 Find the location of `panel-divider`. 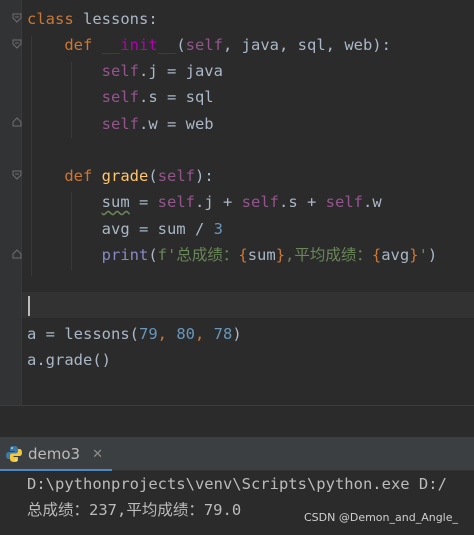

panel-divider is located at coordinates (237, 421).